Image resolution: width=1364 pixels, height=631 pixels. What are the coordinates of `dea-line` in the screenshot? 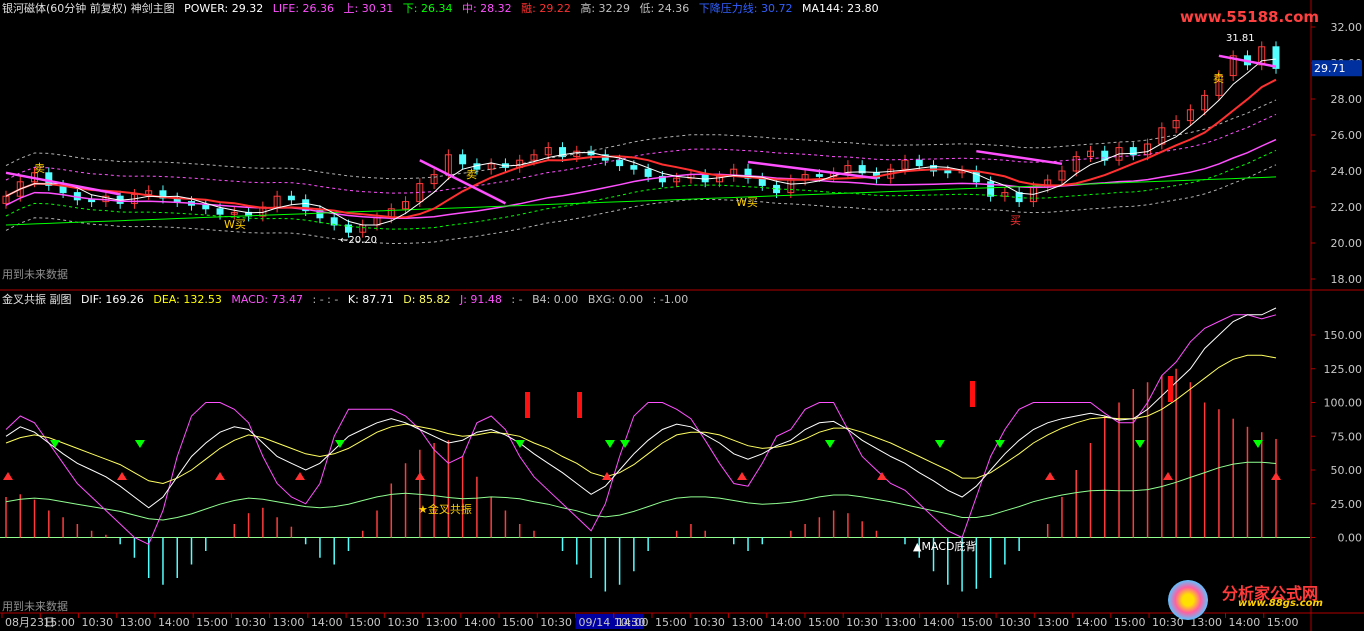 It's located at (641, 491).